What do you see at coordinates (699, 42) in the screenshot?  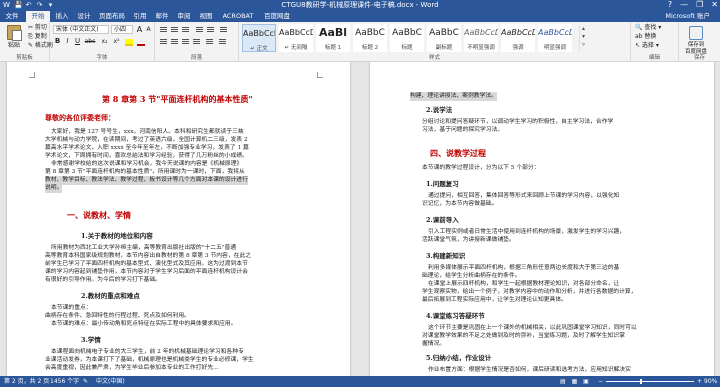 I see `save-group: 保存到 百度网盘 保存` at bounding box center [699, 42].